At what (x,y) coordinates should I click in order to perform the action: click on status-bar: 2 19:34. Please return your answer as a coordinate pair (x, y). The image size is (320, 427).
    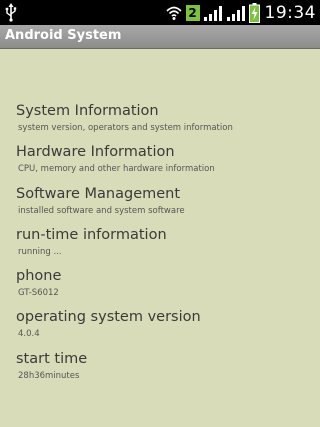
    Looking at the image, I should click on (160, 12).